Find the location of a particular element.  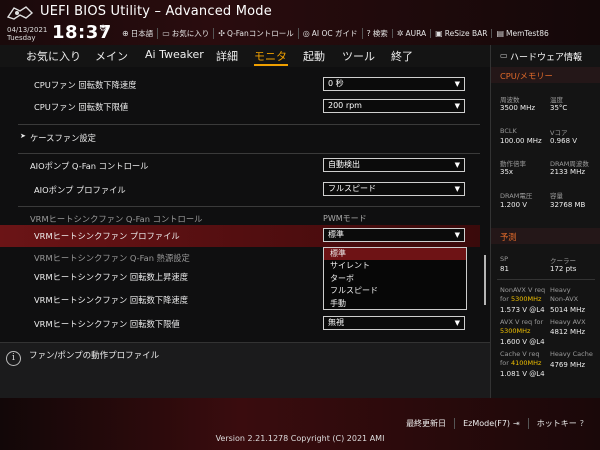

last-modified-label: 最終更新日 is located at coordinates (426, 423).